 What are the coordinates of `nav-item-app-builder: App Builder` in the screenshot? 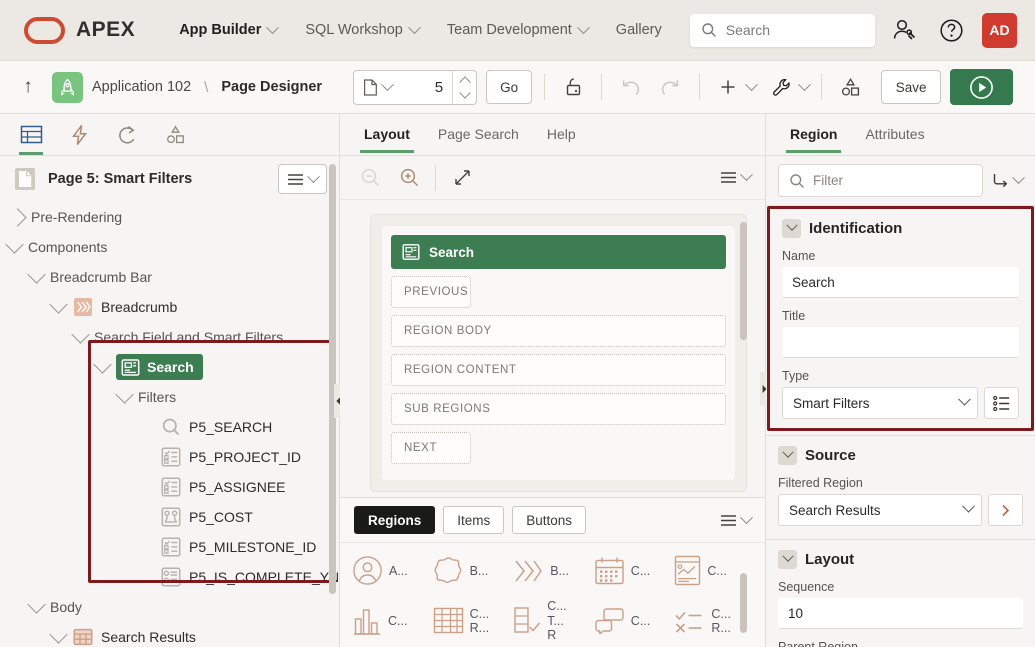 It's located at (228, 30).